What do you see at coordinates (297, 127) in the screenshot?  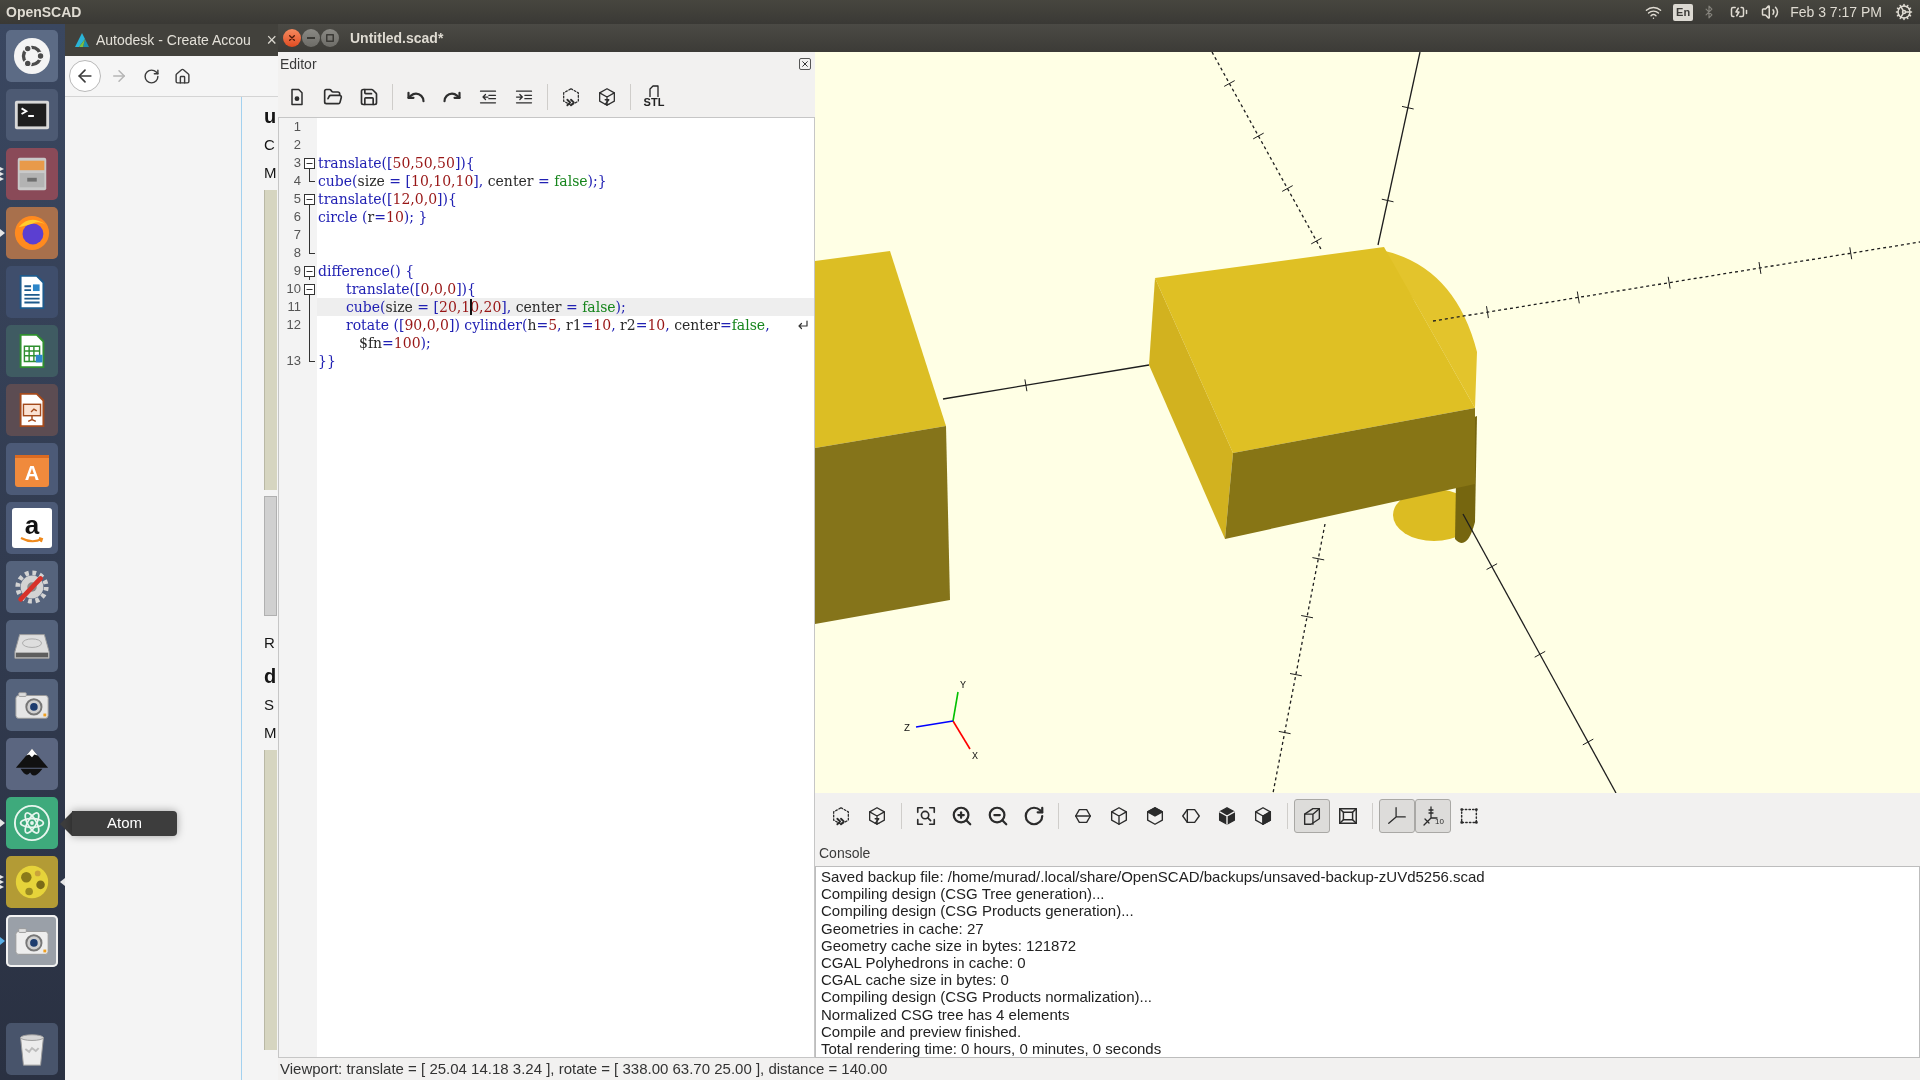 I see `line-number: 1` at bounding box center [297, 127].